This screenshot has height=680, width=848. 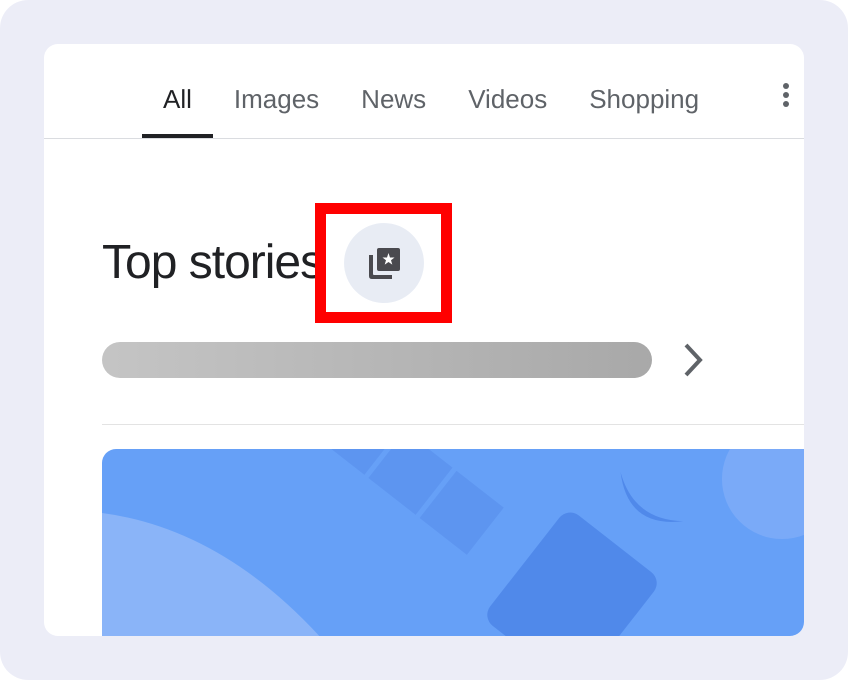 What do you see at coordinates (276, 110) in the screenshot?
I see `tab: Images` at bounding box center [276, 110].